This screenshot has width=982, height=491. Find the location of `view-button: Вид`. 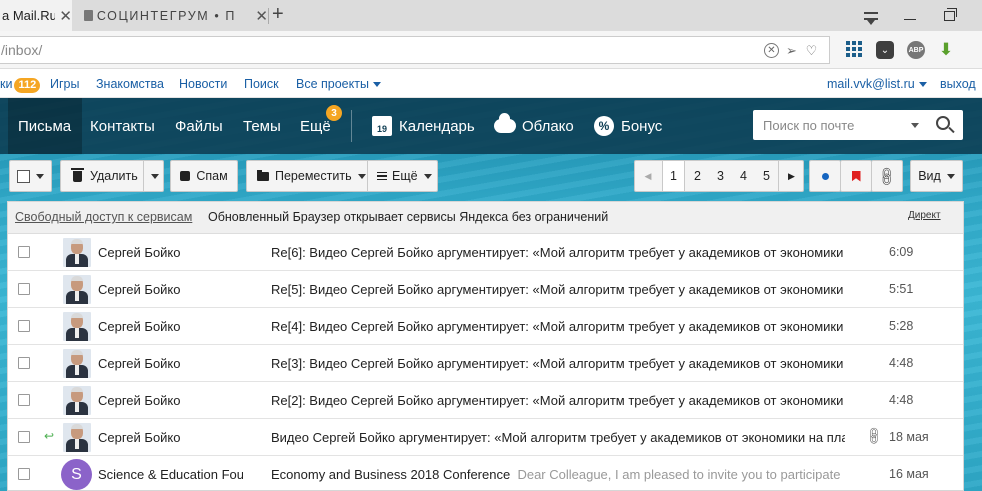

view-button: Вид is located at coordinates (936, 176).